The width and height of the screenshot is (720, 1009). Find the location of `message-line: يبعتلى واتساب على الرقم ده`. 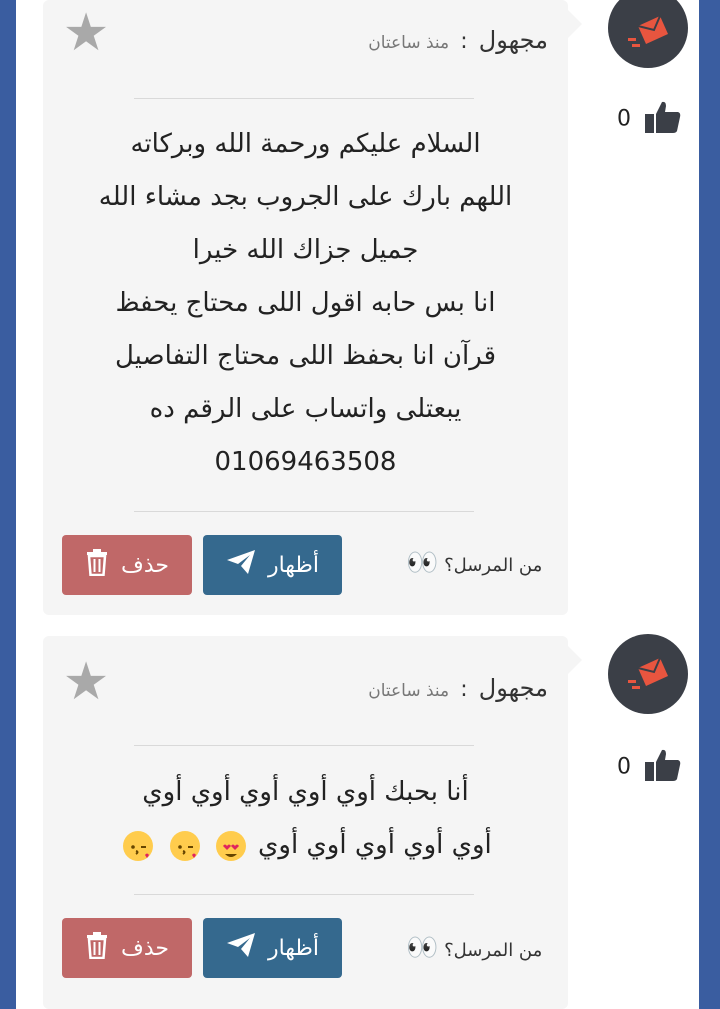

message-line: يبعتلى واتساب على الرقم ده is located at coordinates (305, 409).